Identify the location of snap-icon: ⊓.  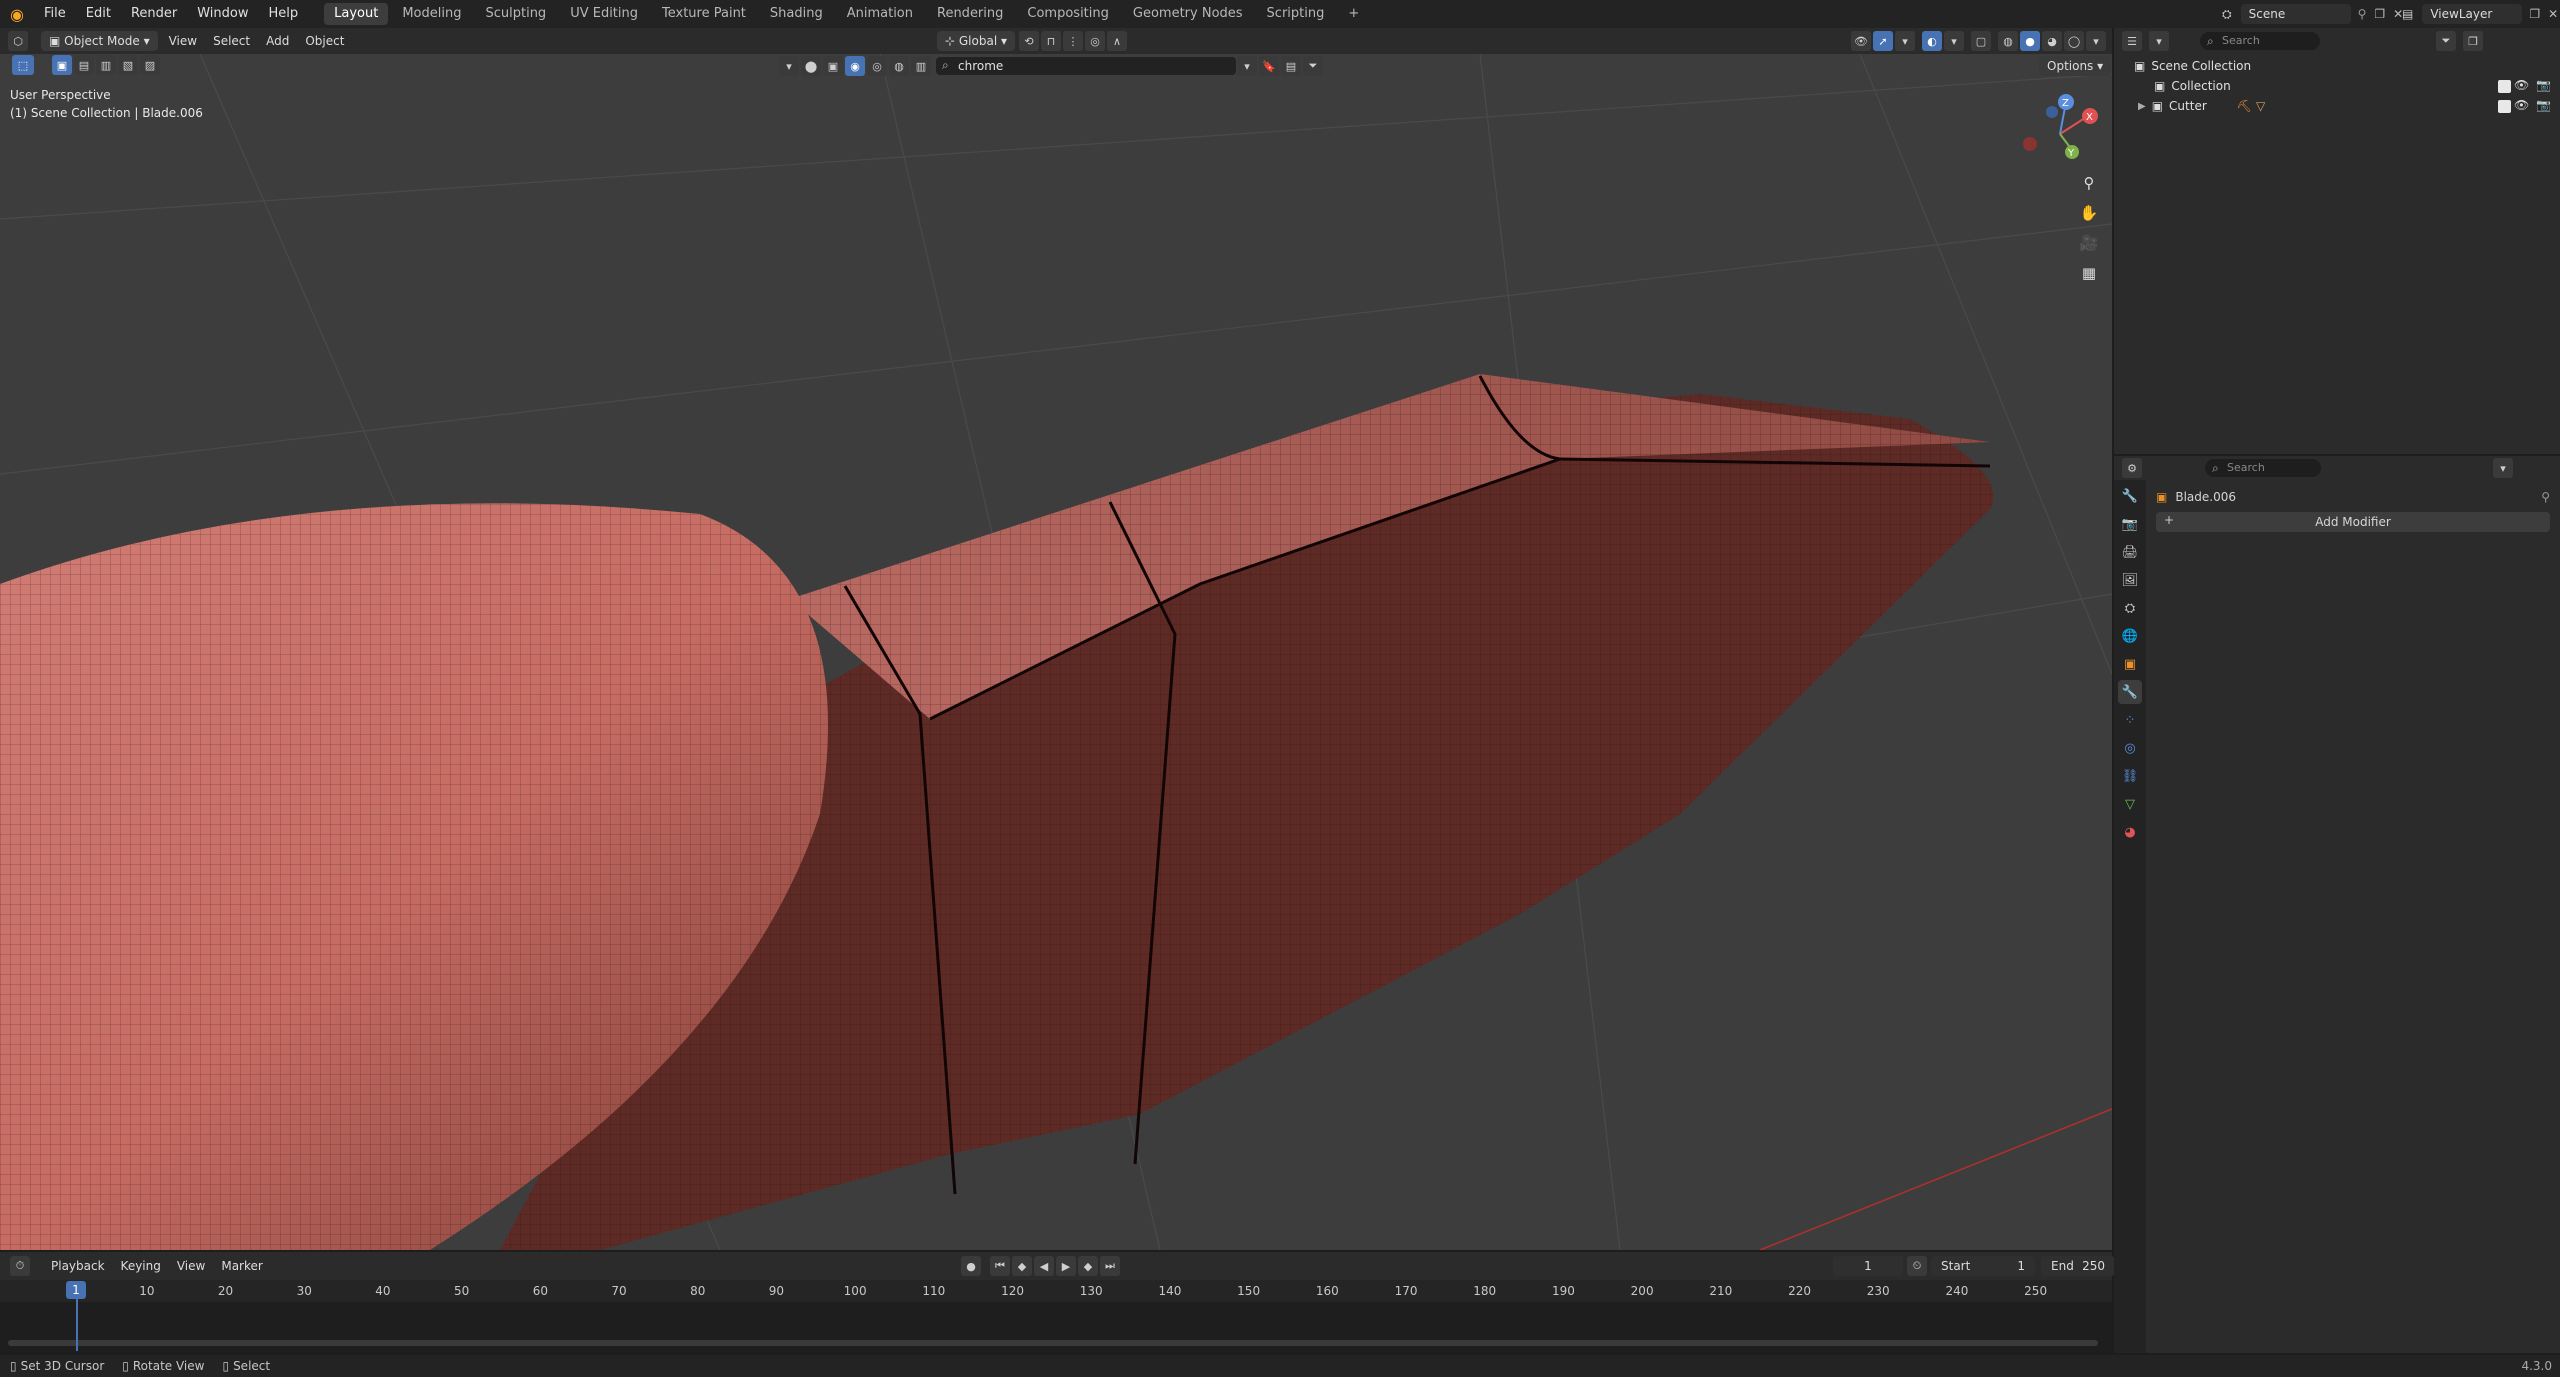
(1051, 41).